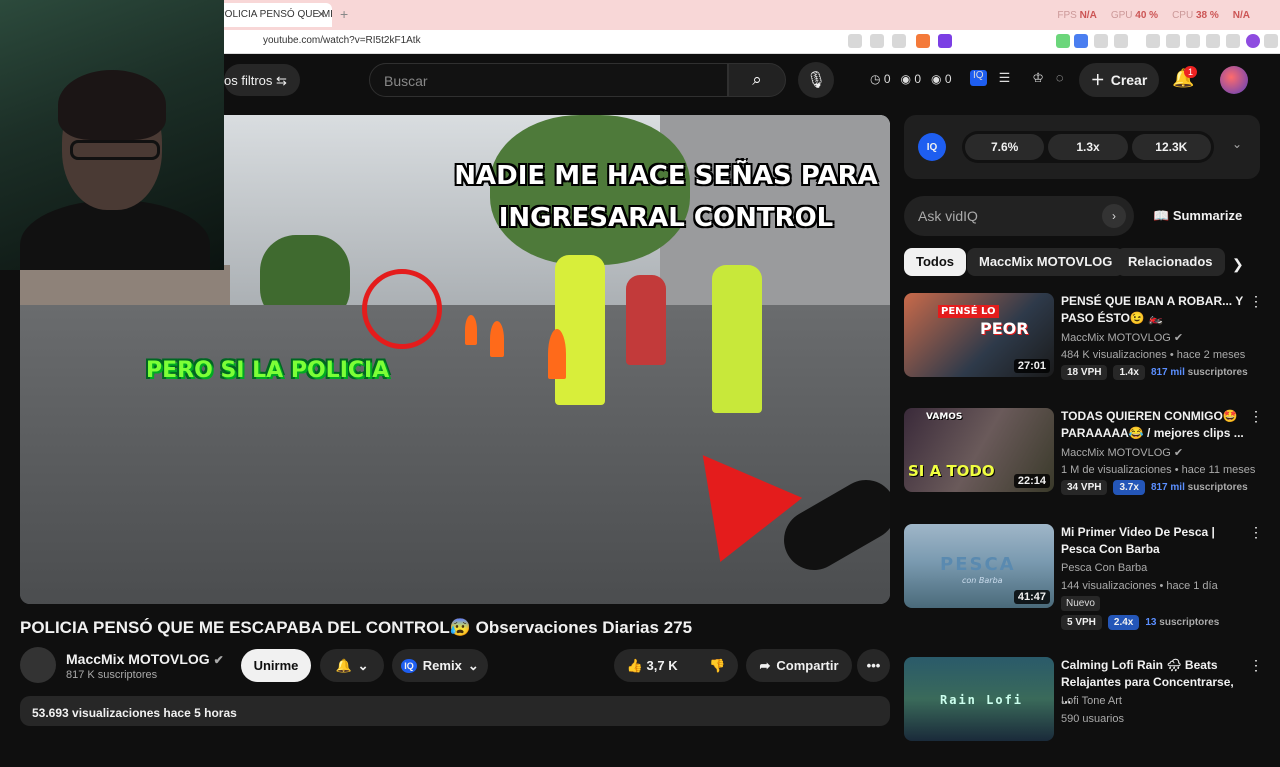  I want to click on duration-badge: 41:47, so click(1031, 597).